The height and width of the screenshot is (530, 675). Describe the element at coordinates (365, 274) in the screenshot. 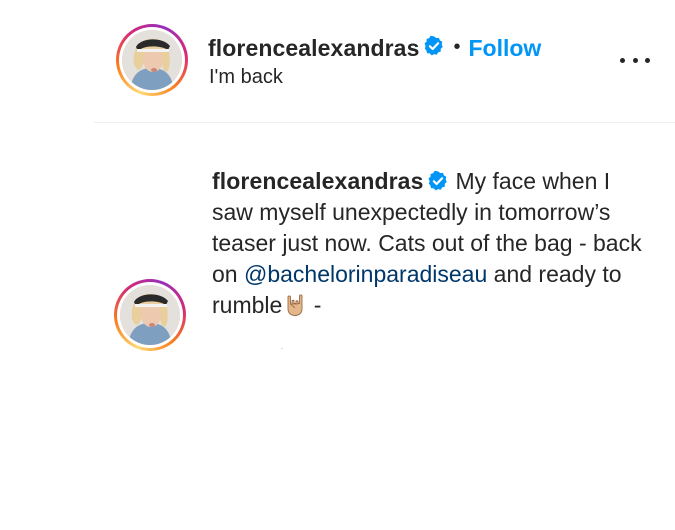

I see `mention-link: @bachelorinparadiseau` at that location.